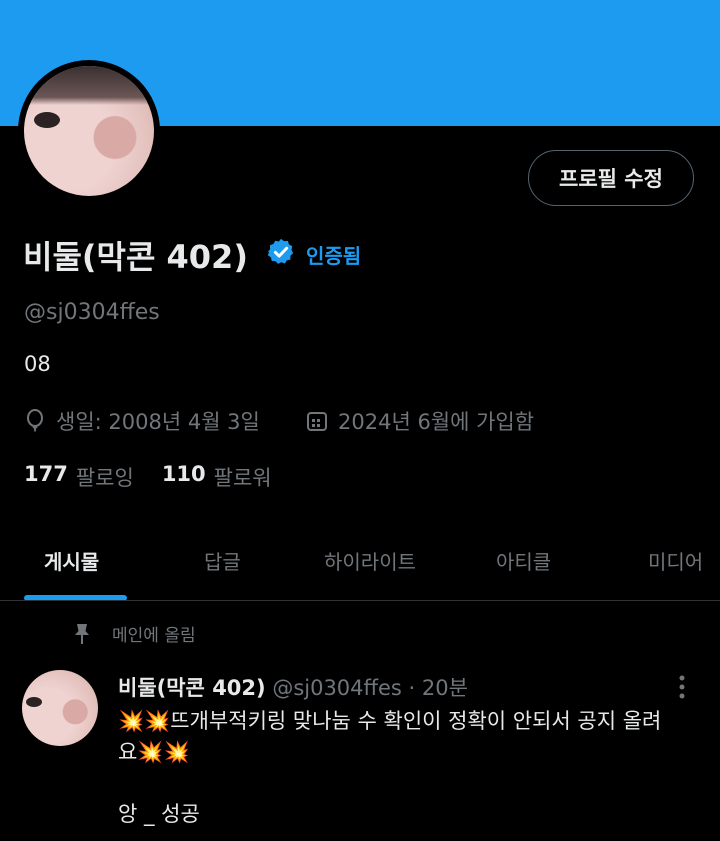 This screenshot has width=720, height=841. What do you see at coordinates (158, 422) in the screenshot?
I see `birthday-text: 생일: 2008년 4월 3일` at bounding box center [158, 422].